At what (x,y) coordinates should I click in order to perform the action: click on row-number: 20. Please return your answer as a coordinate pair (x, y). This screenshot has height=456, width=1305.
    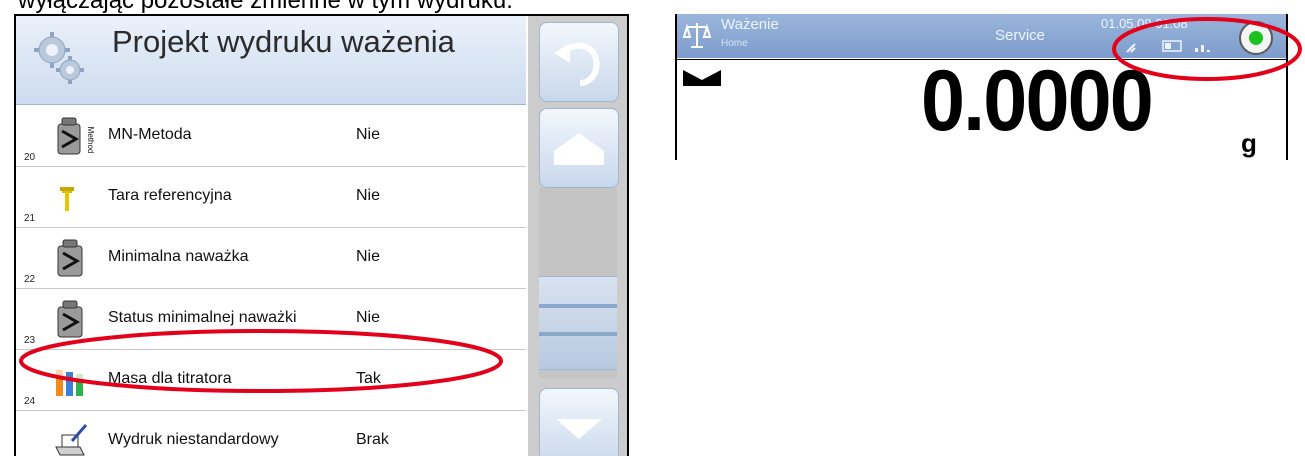
    Looking at the image, I should click on (30, 157).